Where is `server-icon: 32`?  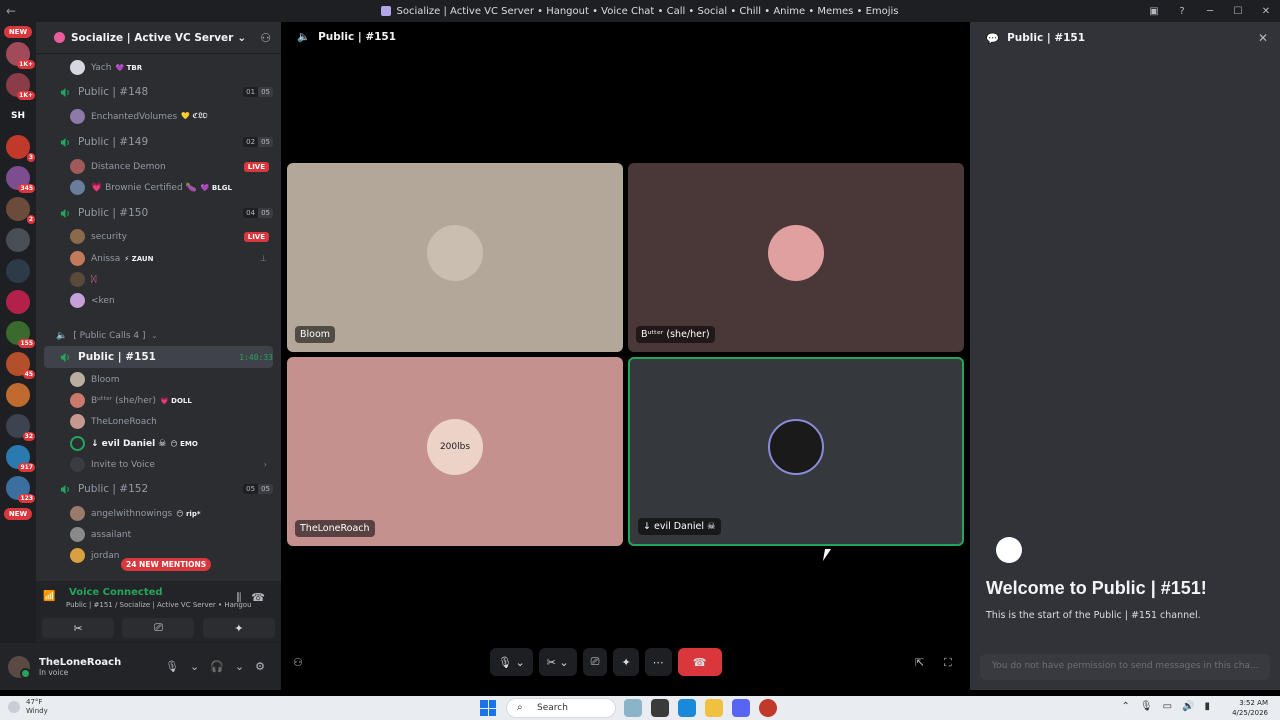
server-icon: 32 is located at coordinates (20, 427).